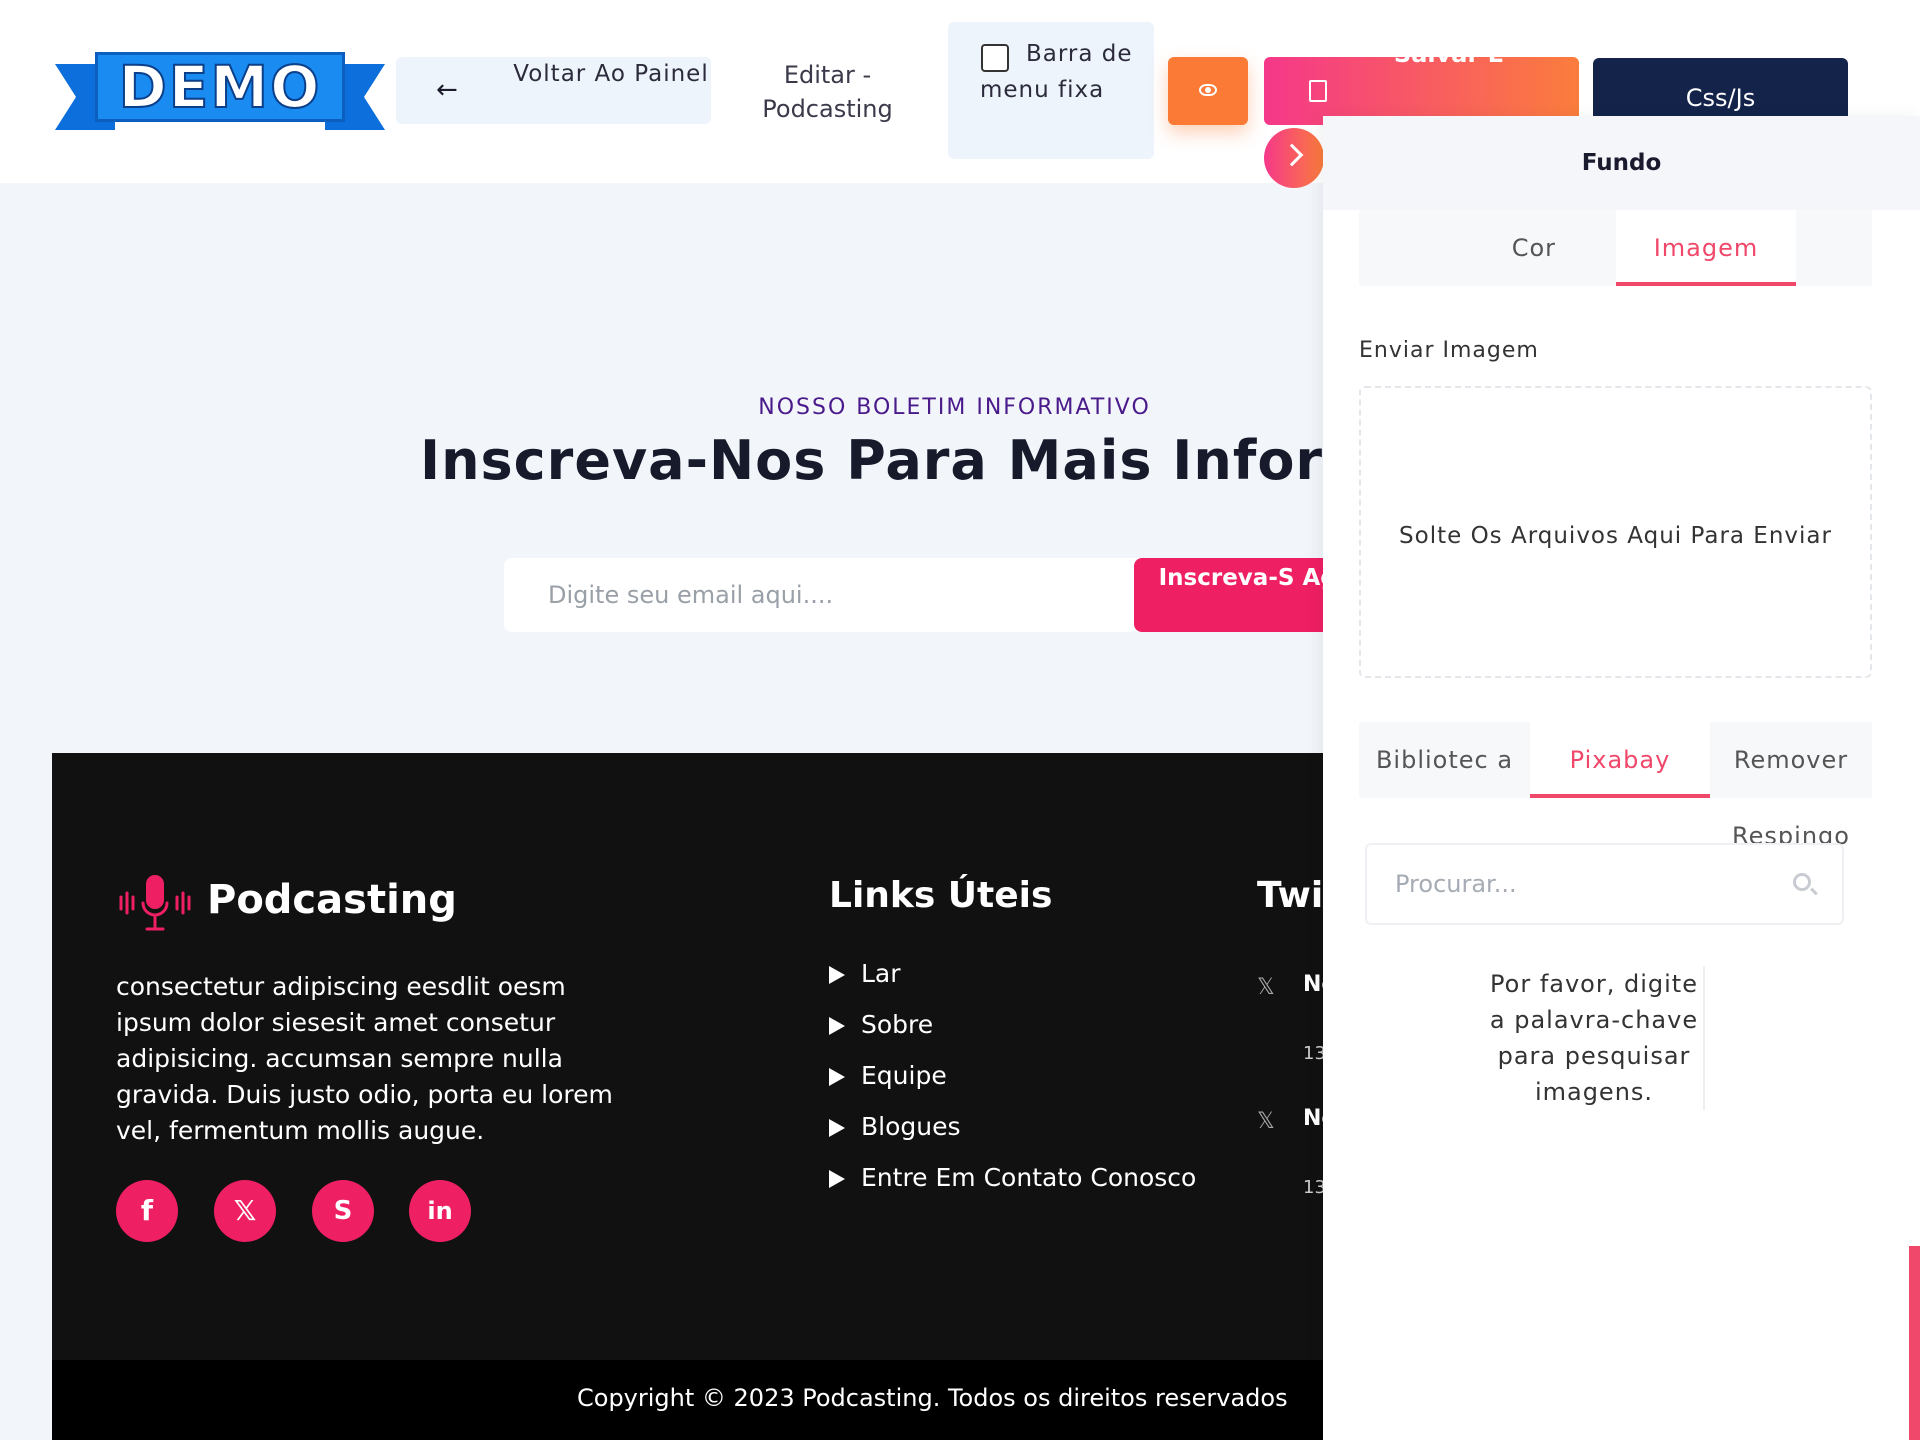  I want to click on sticky-menu-label: Barra de menu fixa, so click(1056, 72).